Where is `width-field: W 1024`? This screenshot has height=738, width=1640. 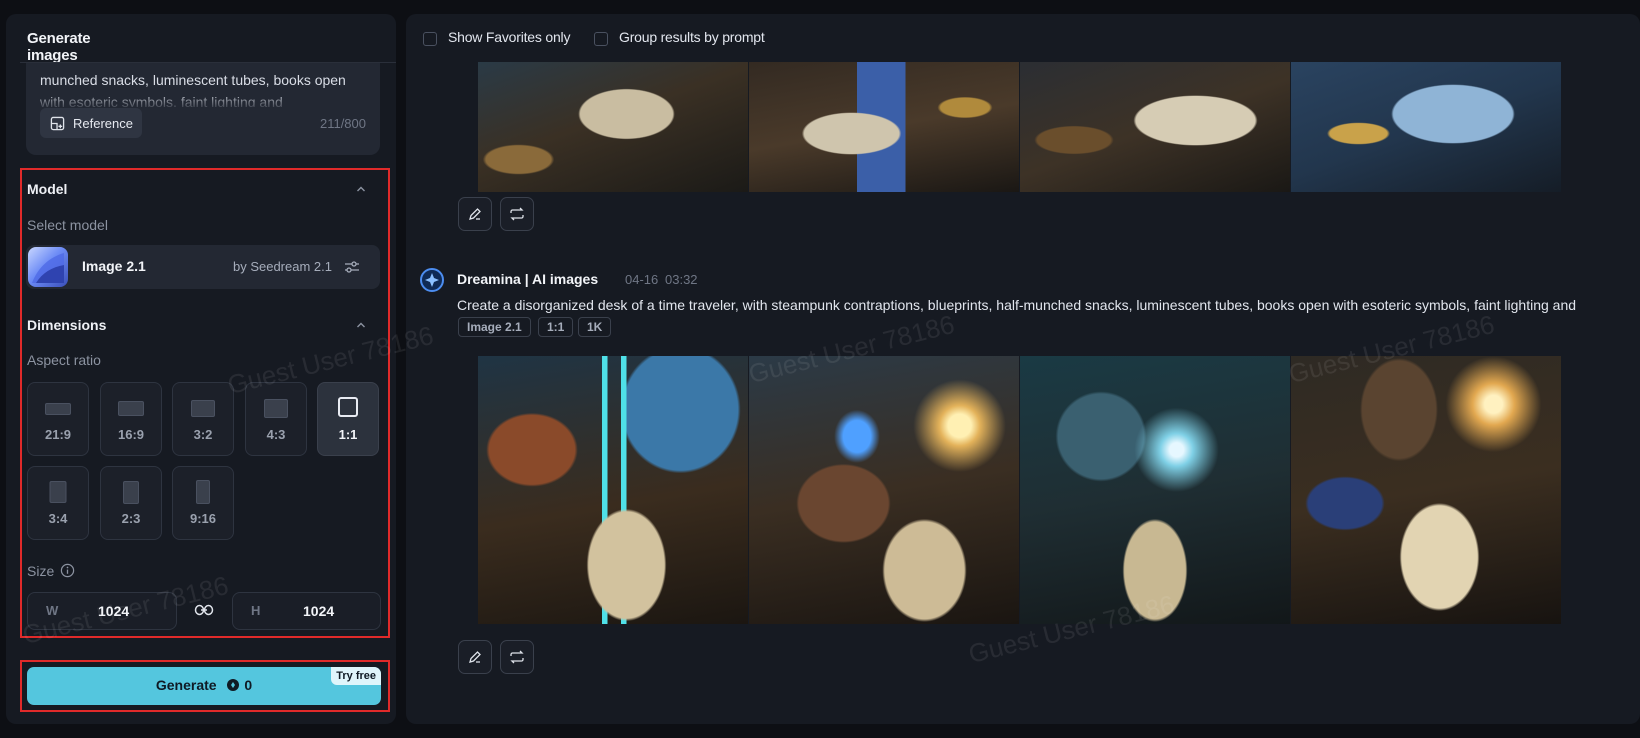
width-field: W 1024 is located at coordinates (102, 611).